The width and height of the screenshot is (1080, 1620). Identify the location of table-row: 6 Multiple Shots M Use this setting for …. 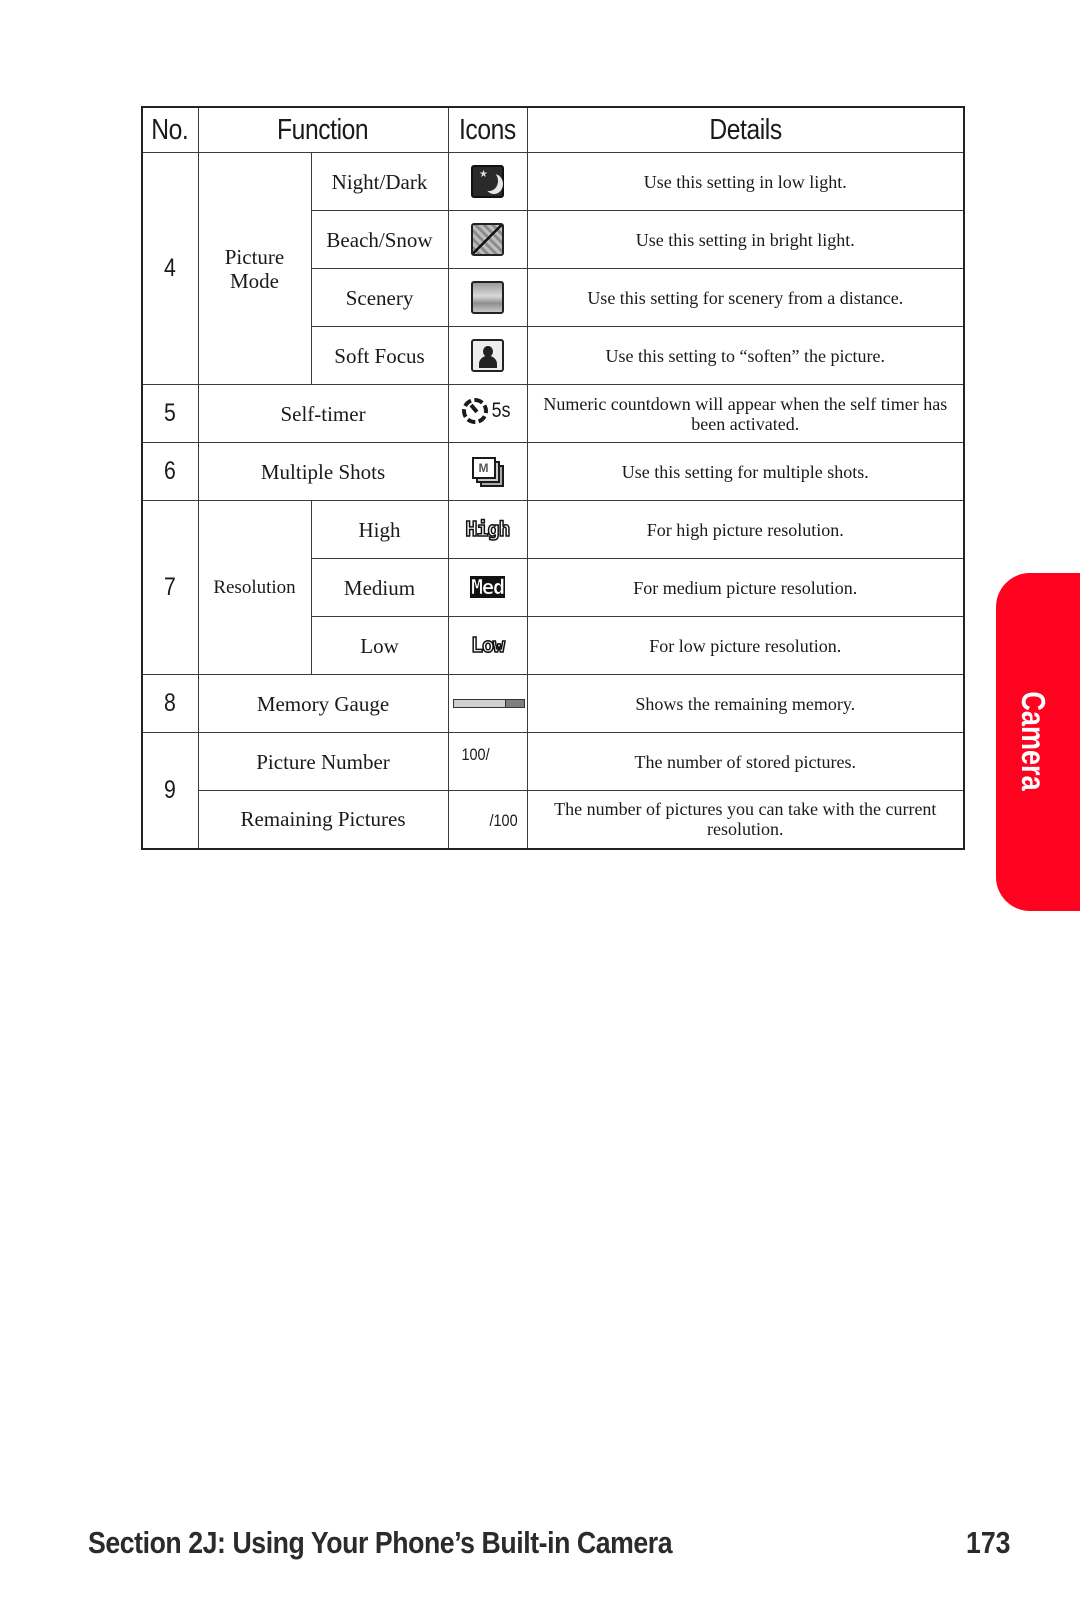
(553, 471).